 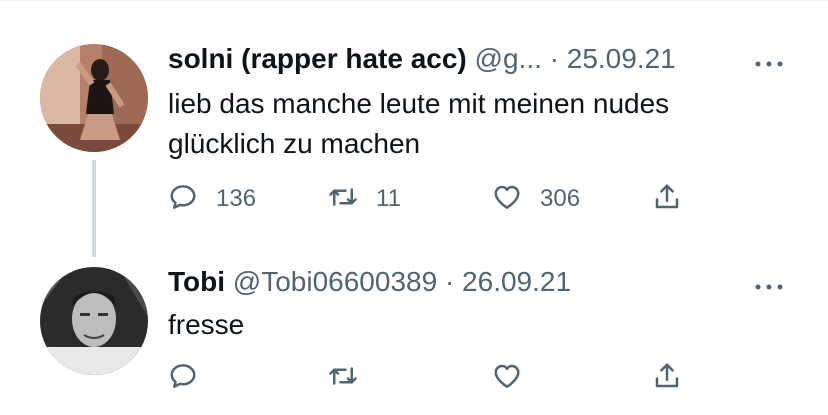 I want to click on display-name: Tobi, so click(x=196, y=281).